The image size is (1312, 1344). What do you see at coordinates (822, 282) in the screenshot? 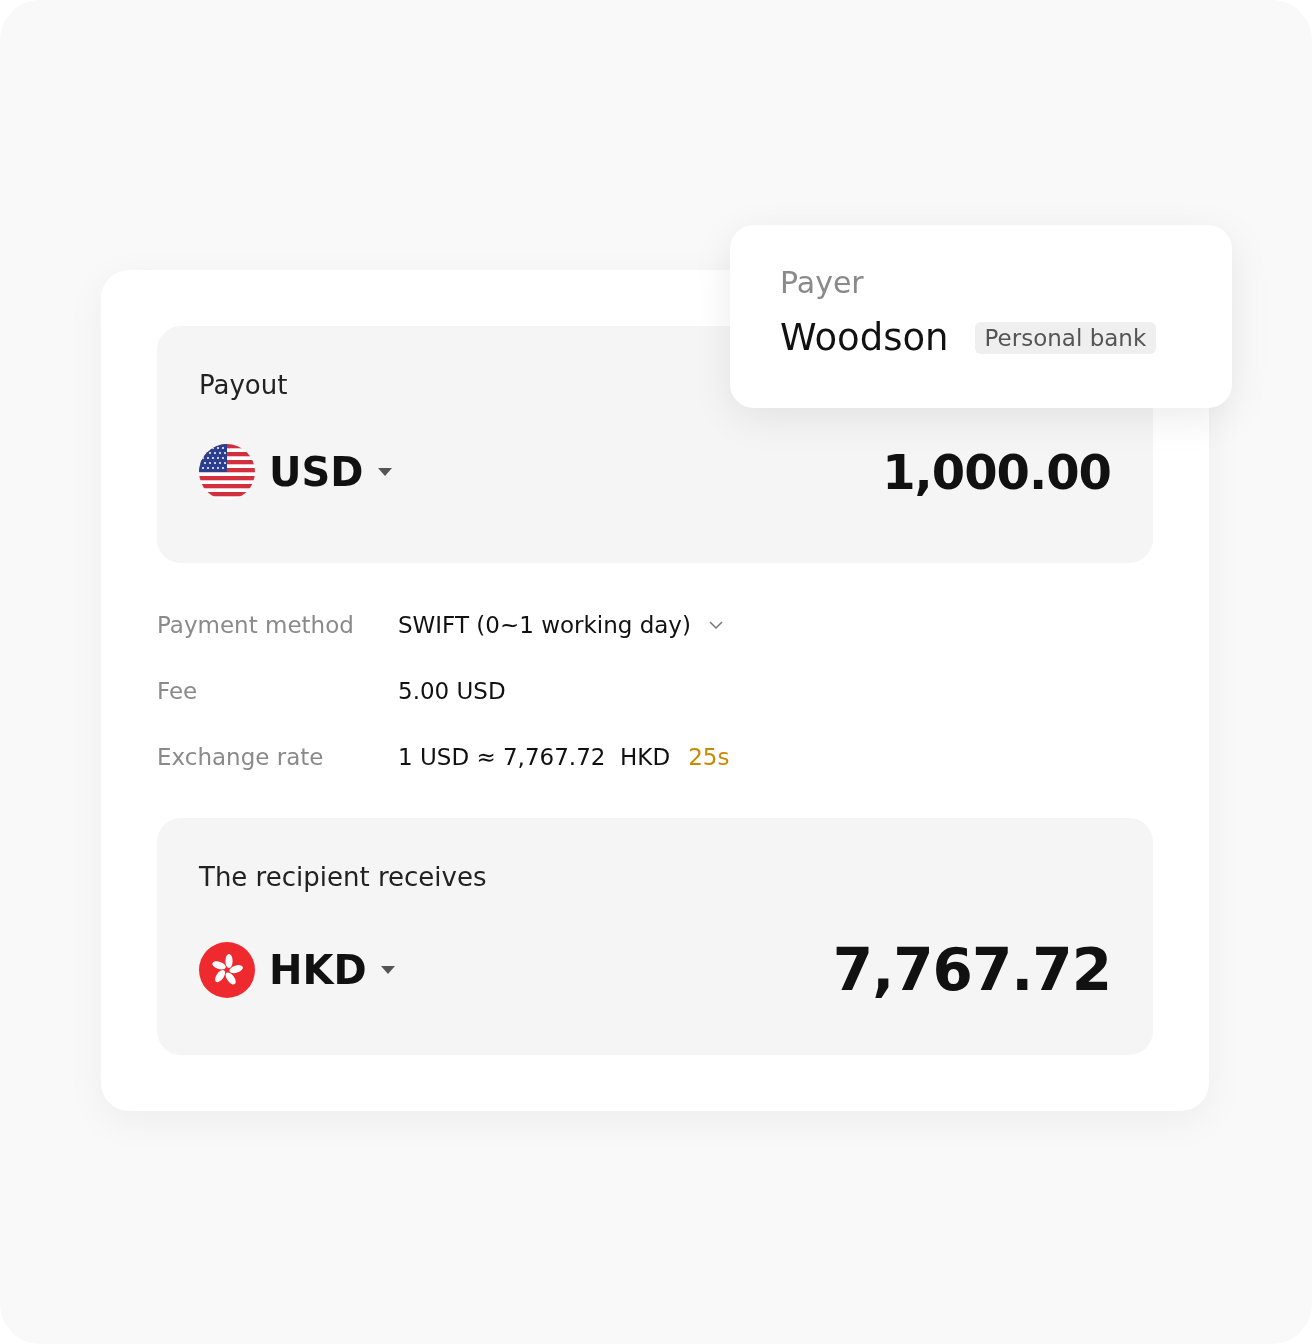
I see `payer-label: Payer` at bounding box center [822, 282].